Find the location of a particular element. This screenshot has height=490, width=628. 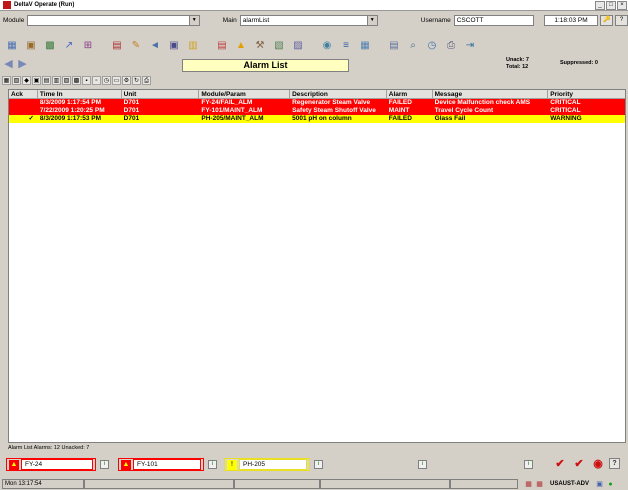

col-module-param: Module/Param is located at coordinates (245, 94).